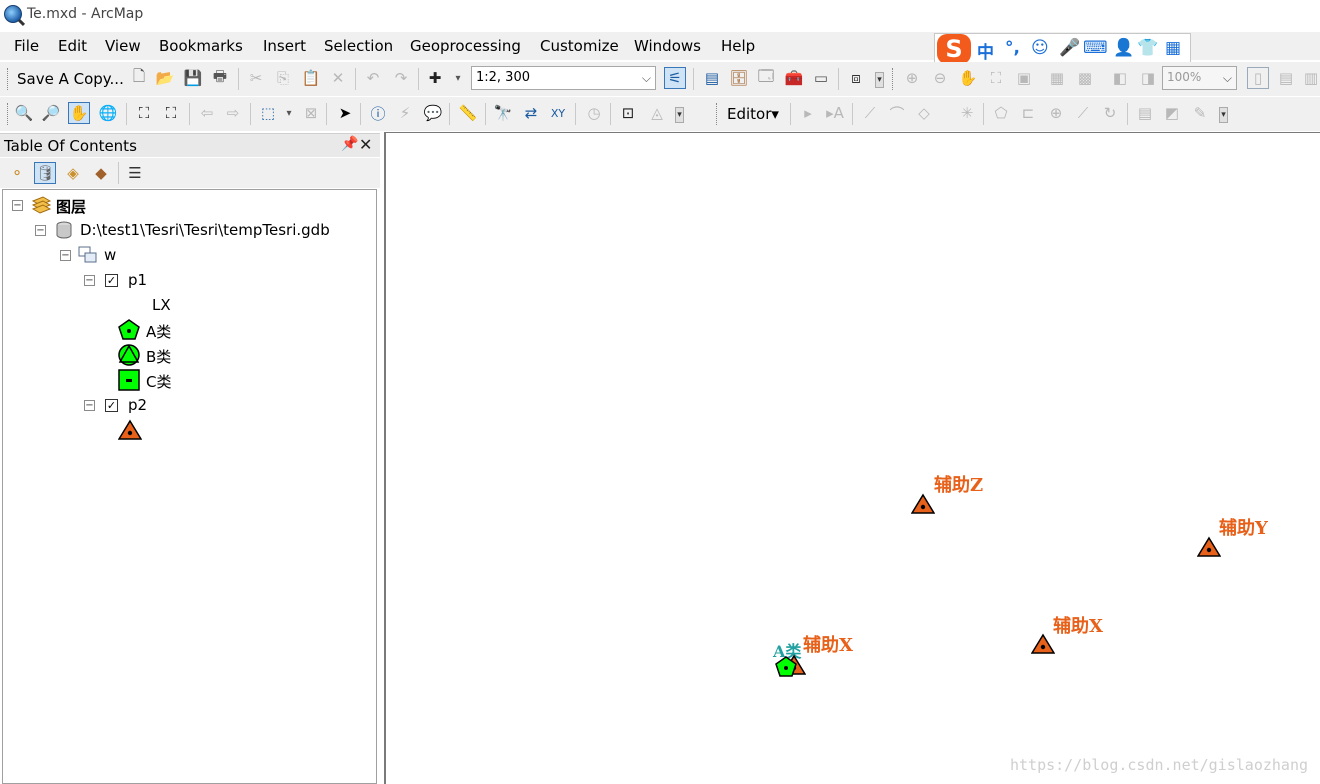 Image resolution: width=1320 pixels, height=784 pixels. What do you see at coordinates (1123, 48) in the screenshot?
I see `ime-user-icon: 👤` at bounding box center [1123, 48].